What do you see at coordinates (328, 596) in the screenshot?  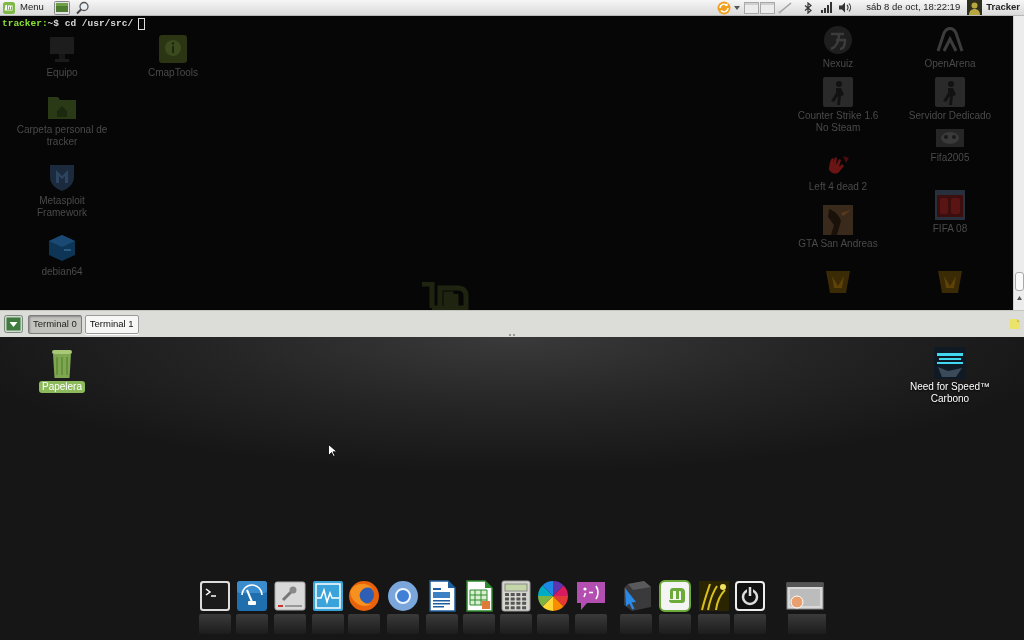 I see `waveform-icon` at bounding box center [328, 596].